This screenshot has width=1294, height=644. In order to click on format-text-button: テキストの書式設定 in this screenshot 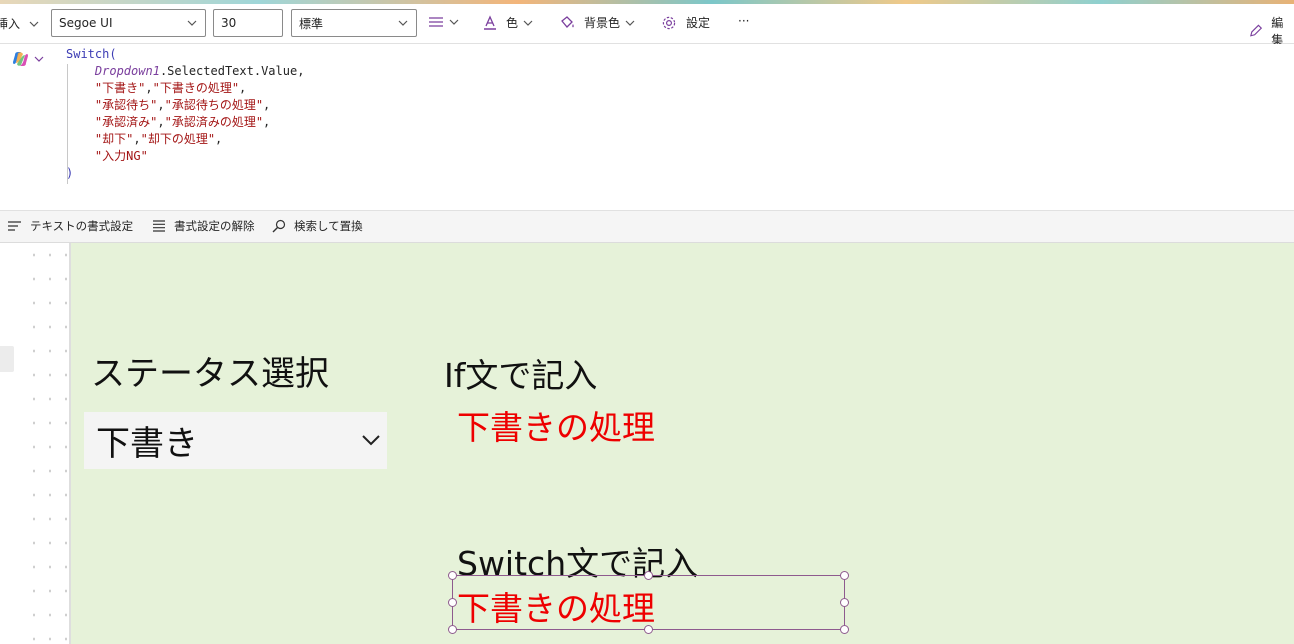, I will do `click(70, 226)`.